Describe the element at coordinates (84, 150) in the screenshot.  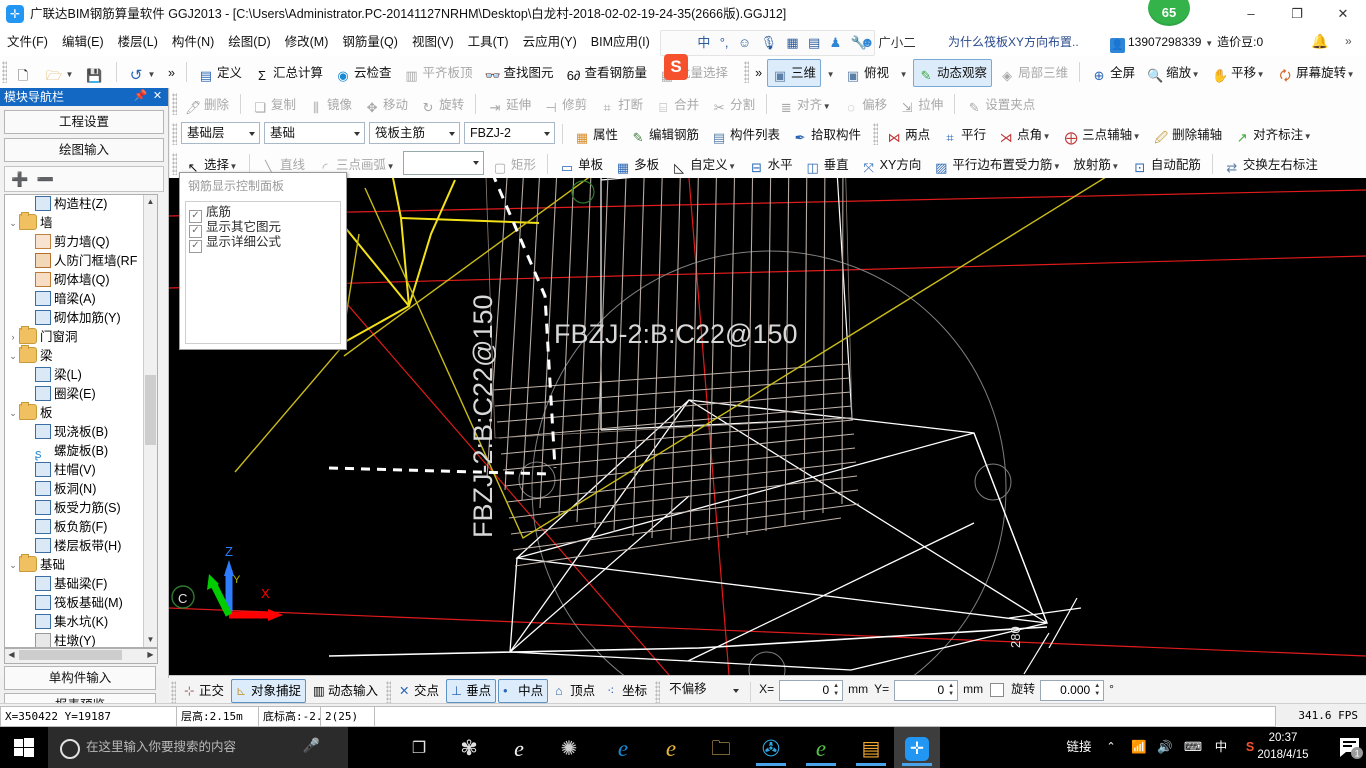
I see `draw-input-button: 绘图输入` at that location.